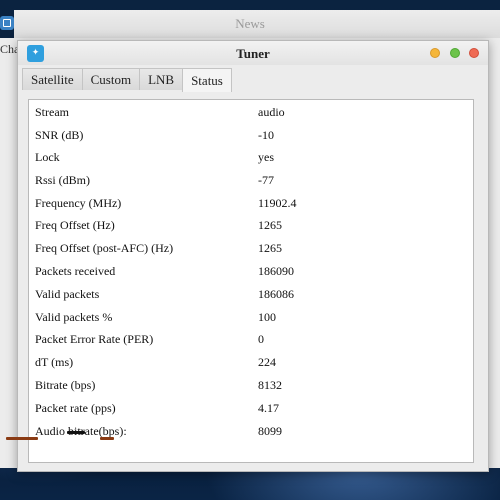  I want to click on tab-custom: Custom, so click(111, 79).